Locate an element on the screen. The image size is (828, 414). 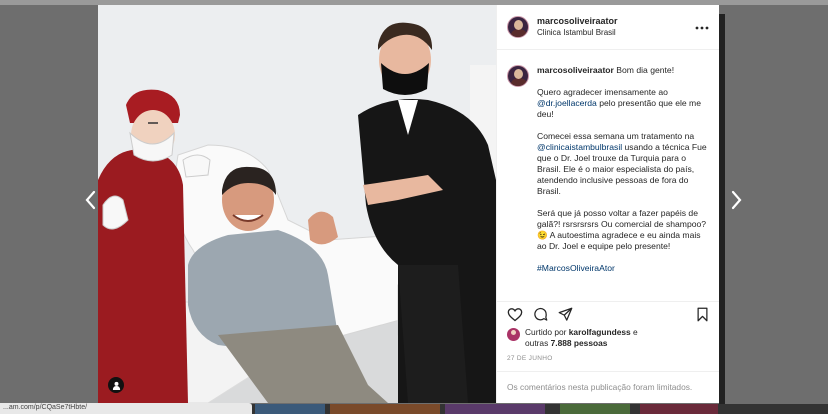
user-tag-icon is located at coordinates (116, 385).